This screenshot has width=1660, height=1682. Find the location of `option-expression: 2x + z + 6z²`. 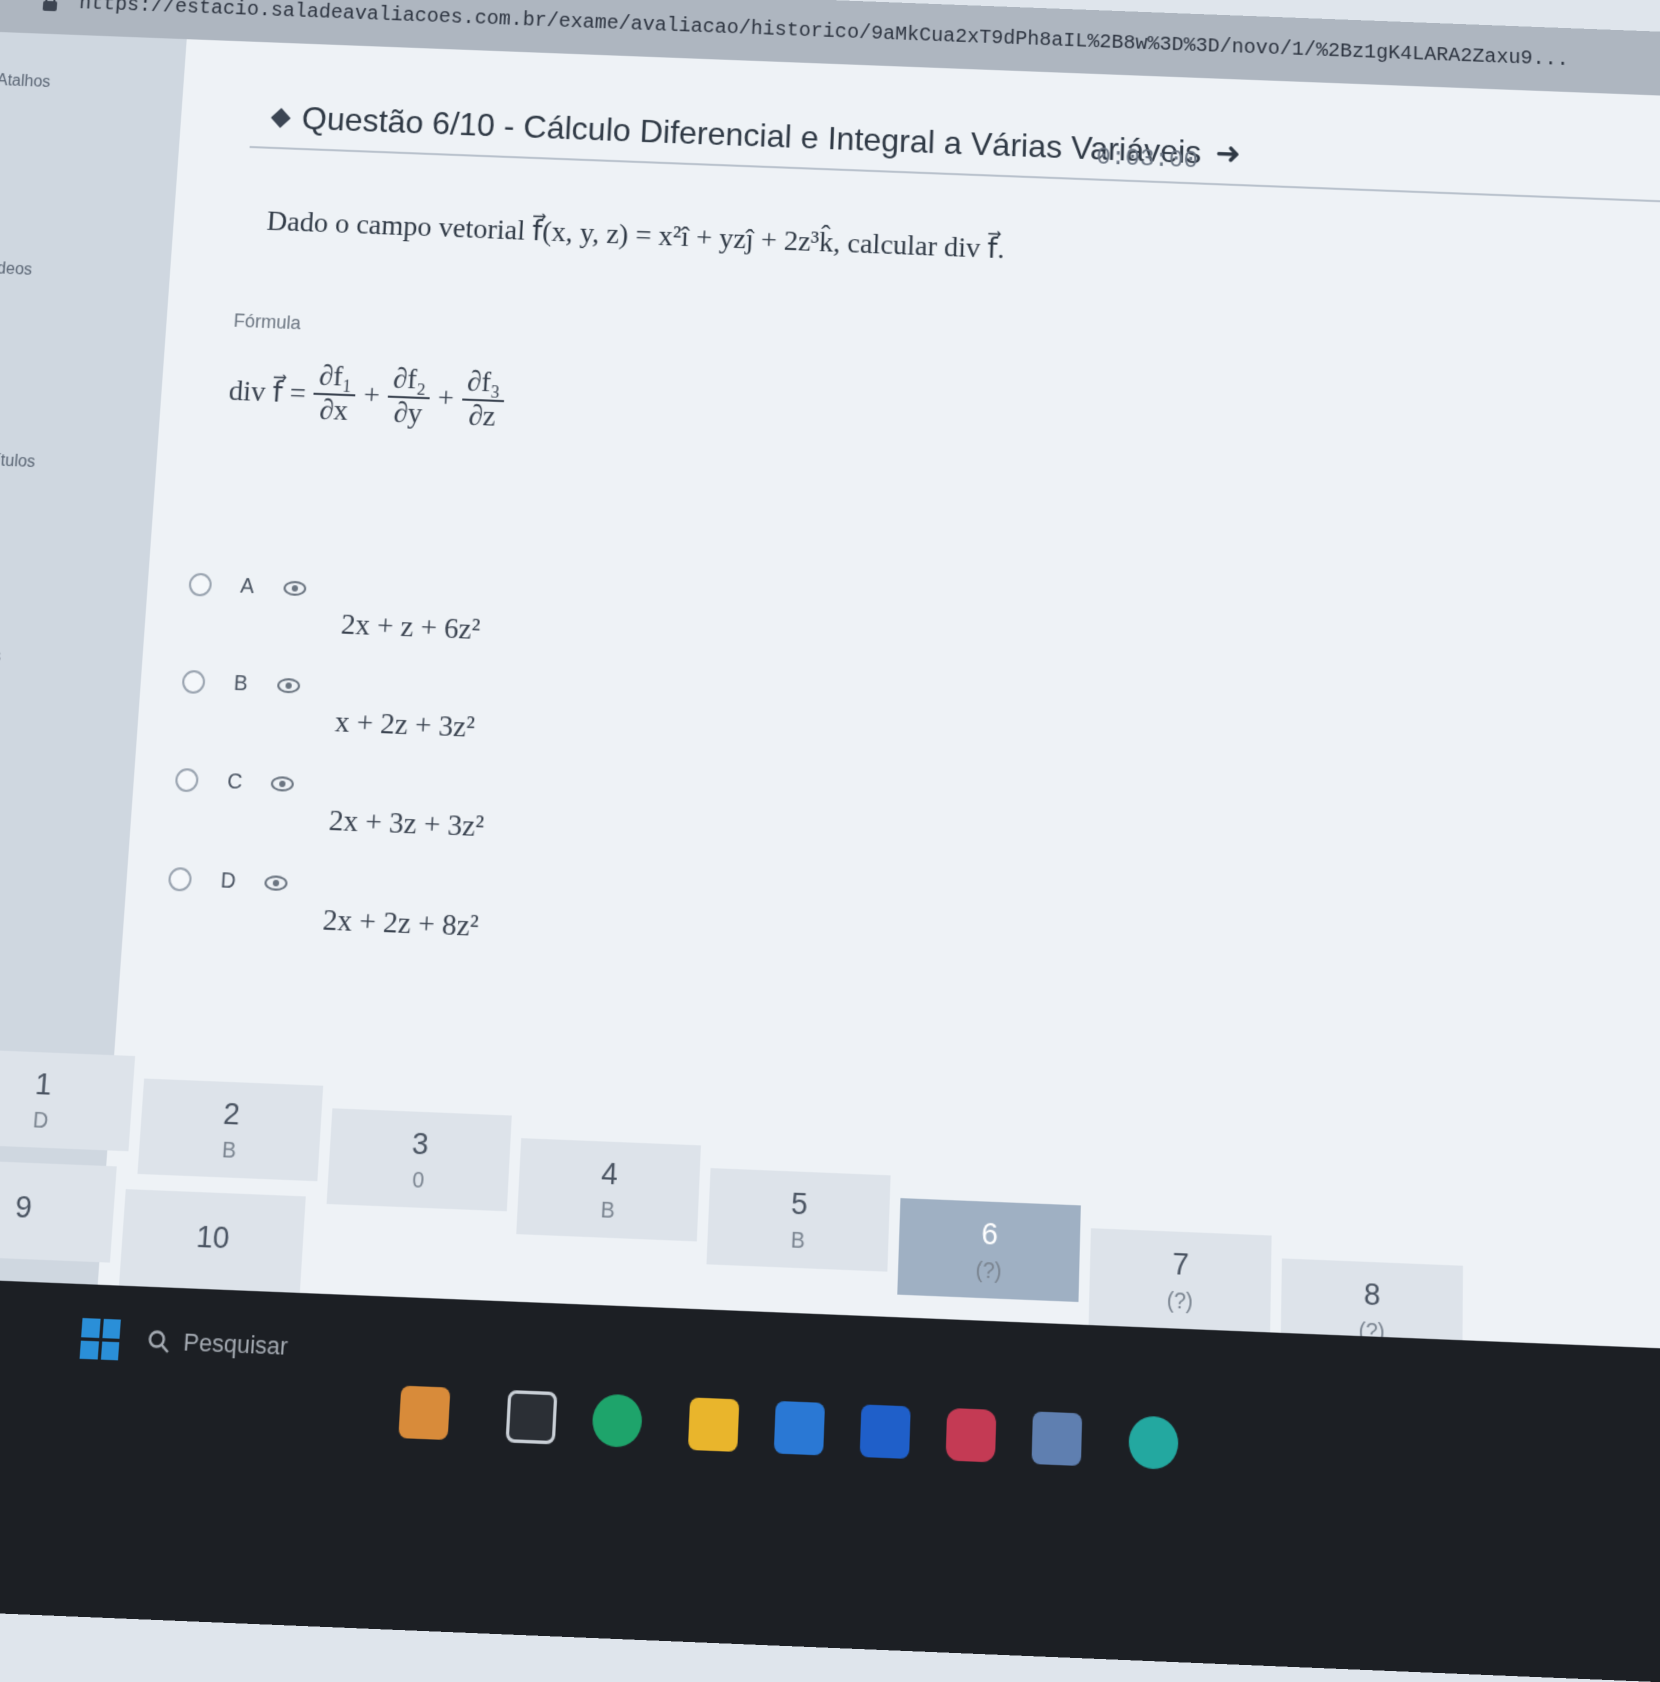

option-expression: 2x + z + 6z² is located at coordinates (410, 627).